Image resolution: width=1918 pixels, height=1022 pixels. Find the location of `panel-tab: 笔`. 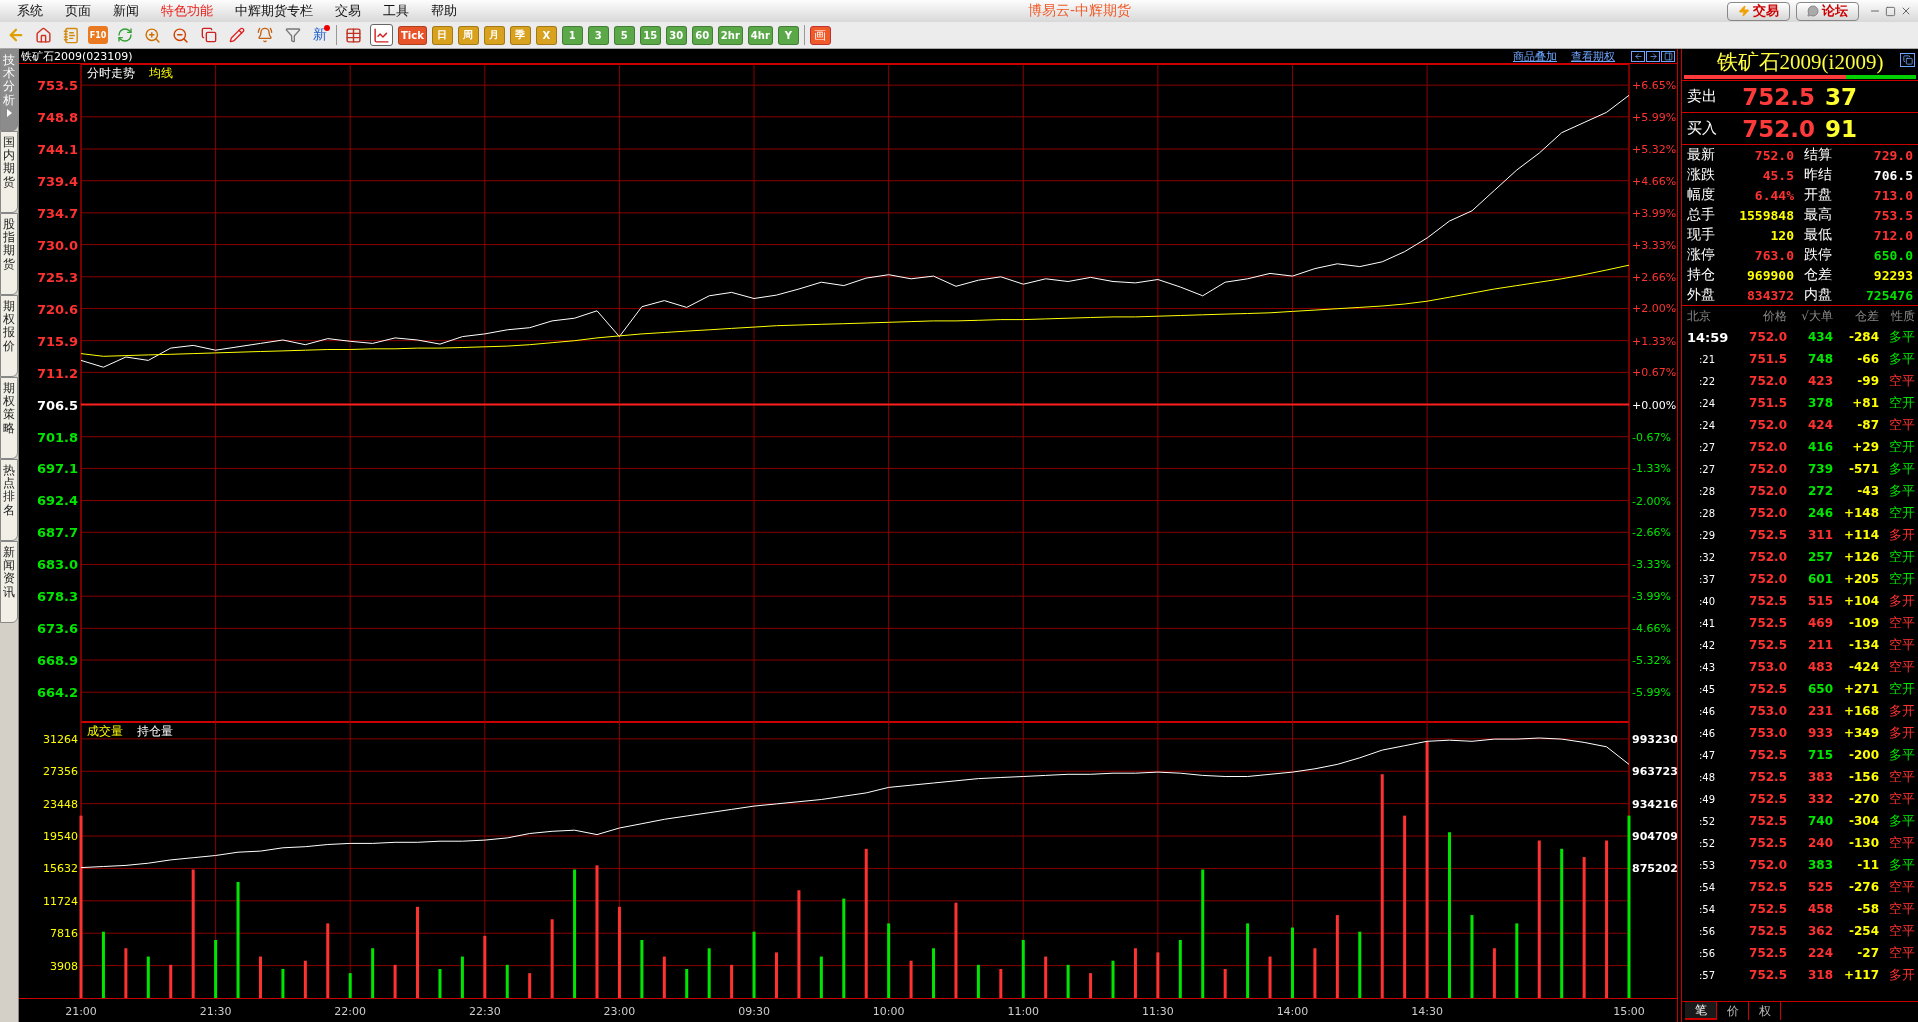

panel-tab: 笔 is located at coordinates (1701, 1011).